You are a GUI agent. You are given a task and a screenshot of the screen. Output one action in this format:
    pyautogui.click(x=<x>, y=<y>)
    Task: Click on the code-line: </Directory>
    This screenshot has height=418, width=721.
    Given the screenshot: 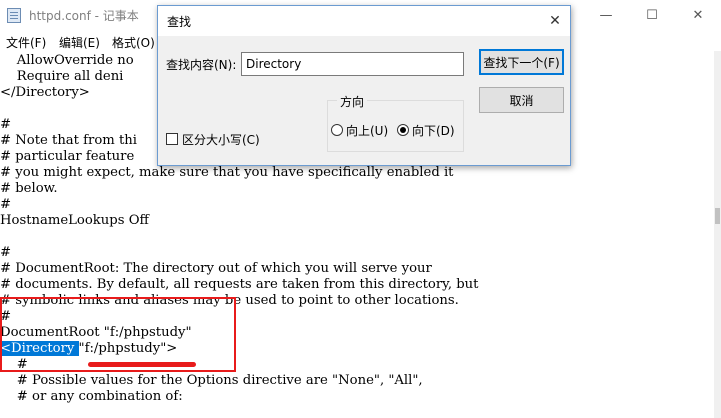 What is the action you would take?
    pyautogui.click(x=45, y=92)
    